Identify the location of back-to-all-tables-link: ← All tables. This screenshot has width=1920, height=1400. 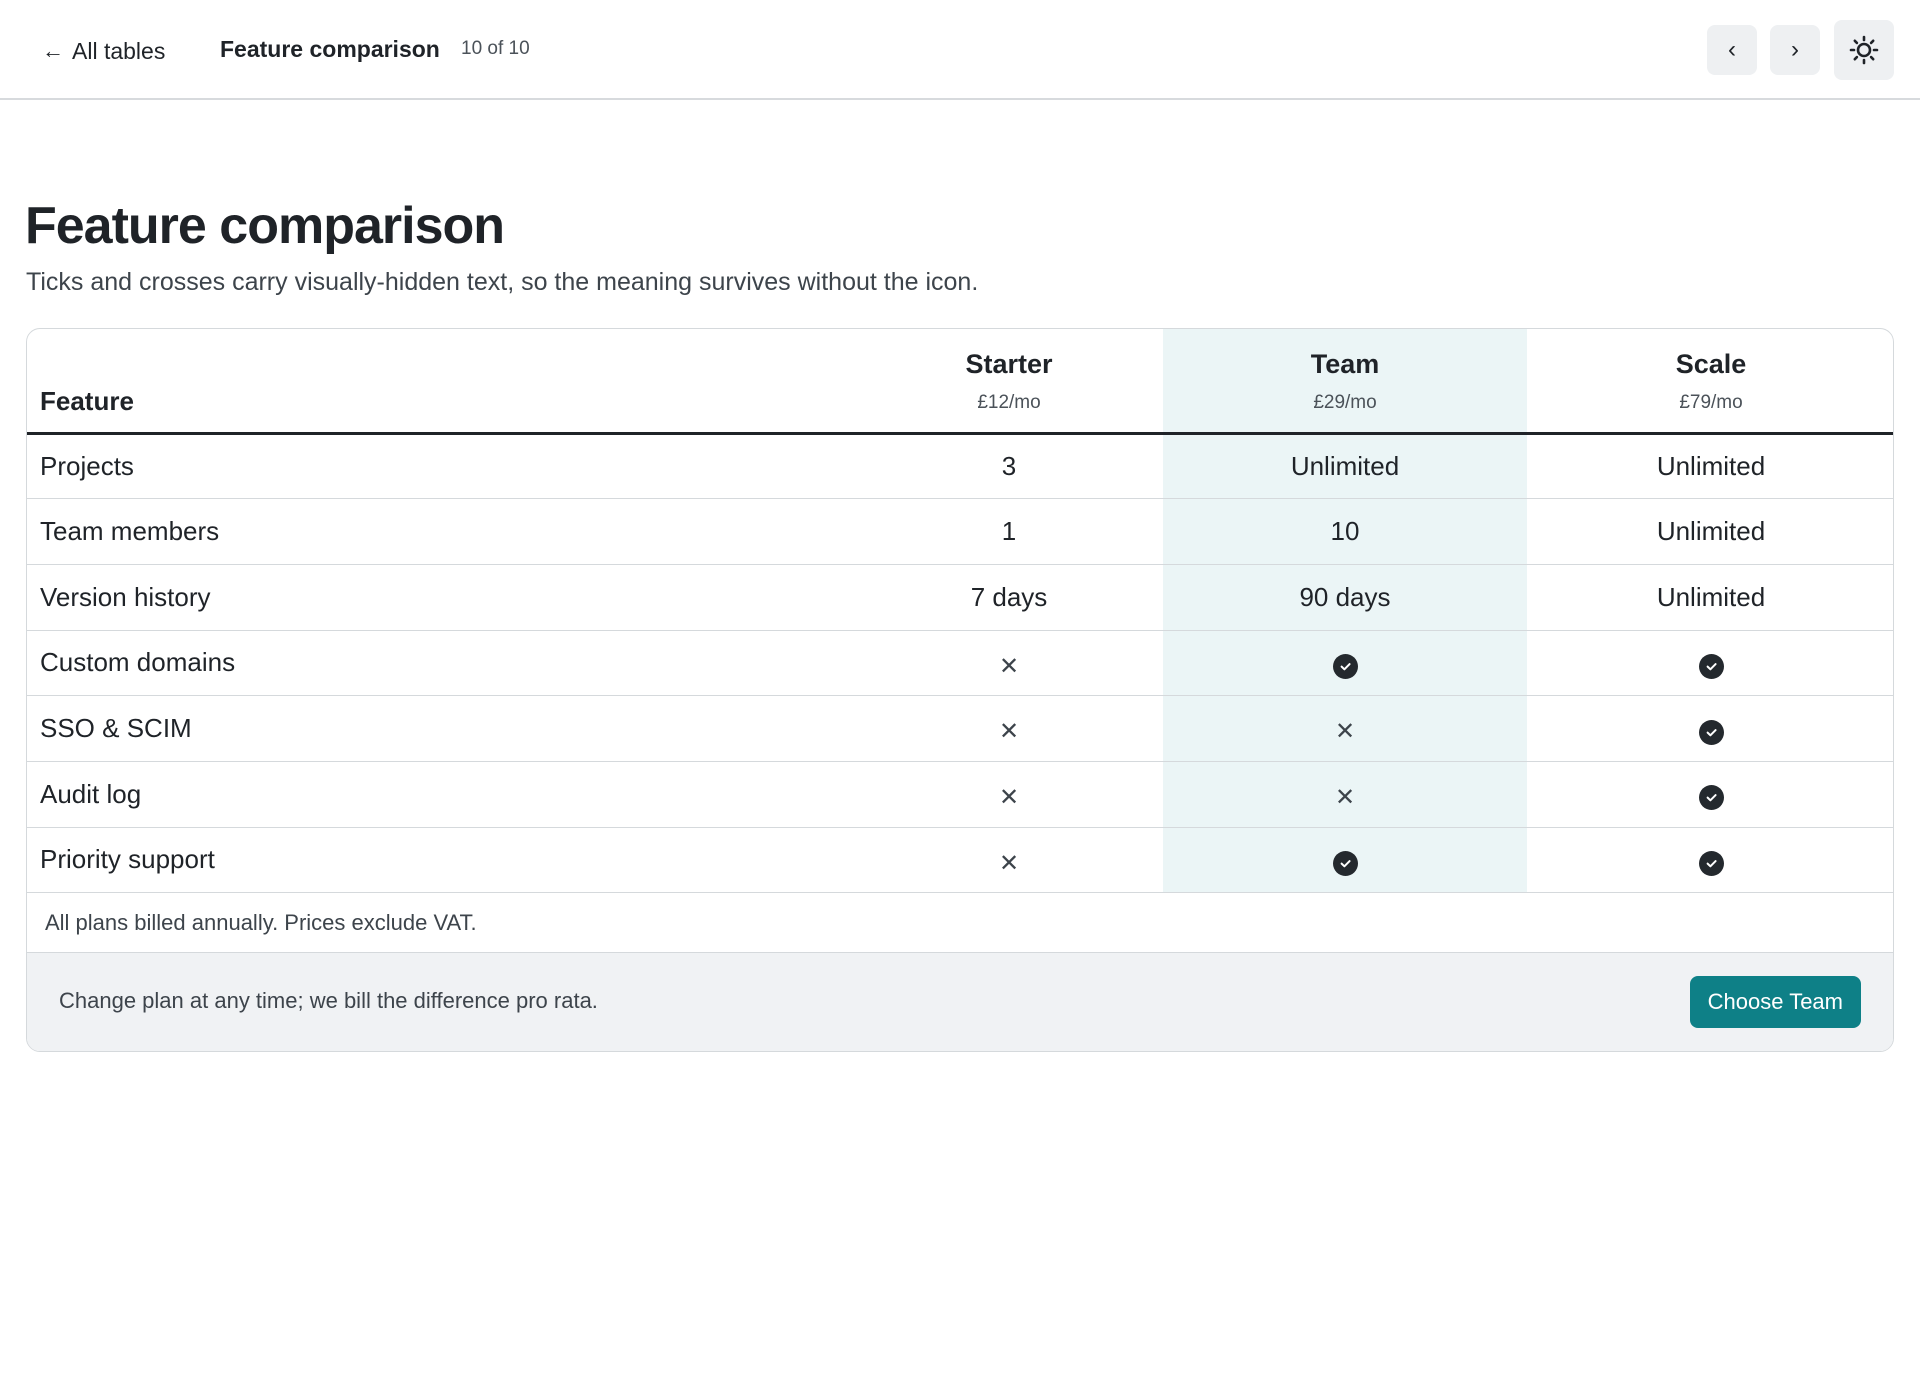
(103, 51).